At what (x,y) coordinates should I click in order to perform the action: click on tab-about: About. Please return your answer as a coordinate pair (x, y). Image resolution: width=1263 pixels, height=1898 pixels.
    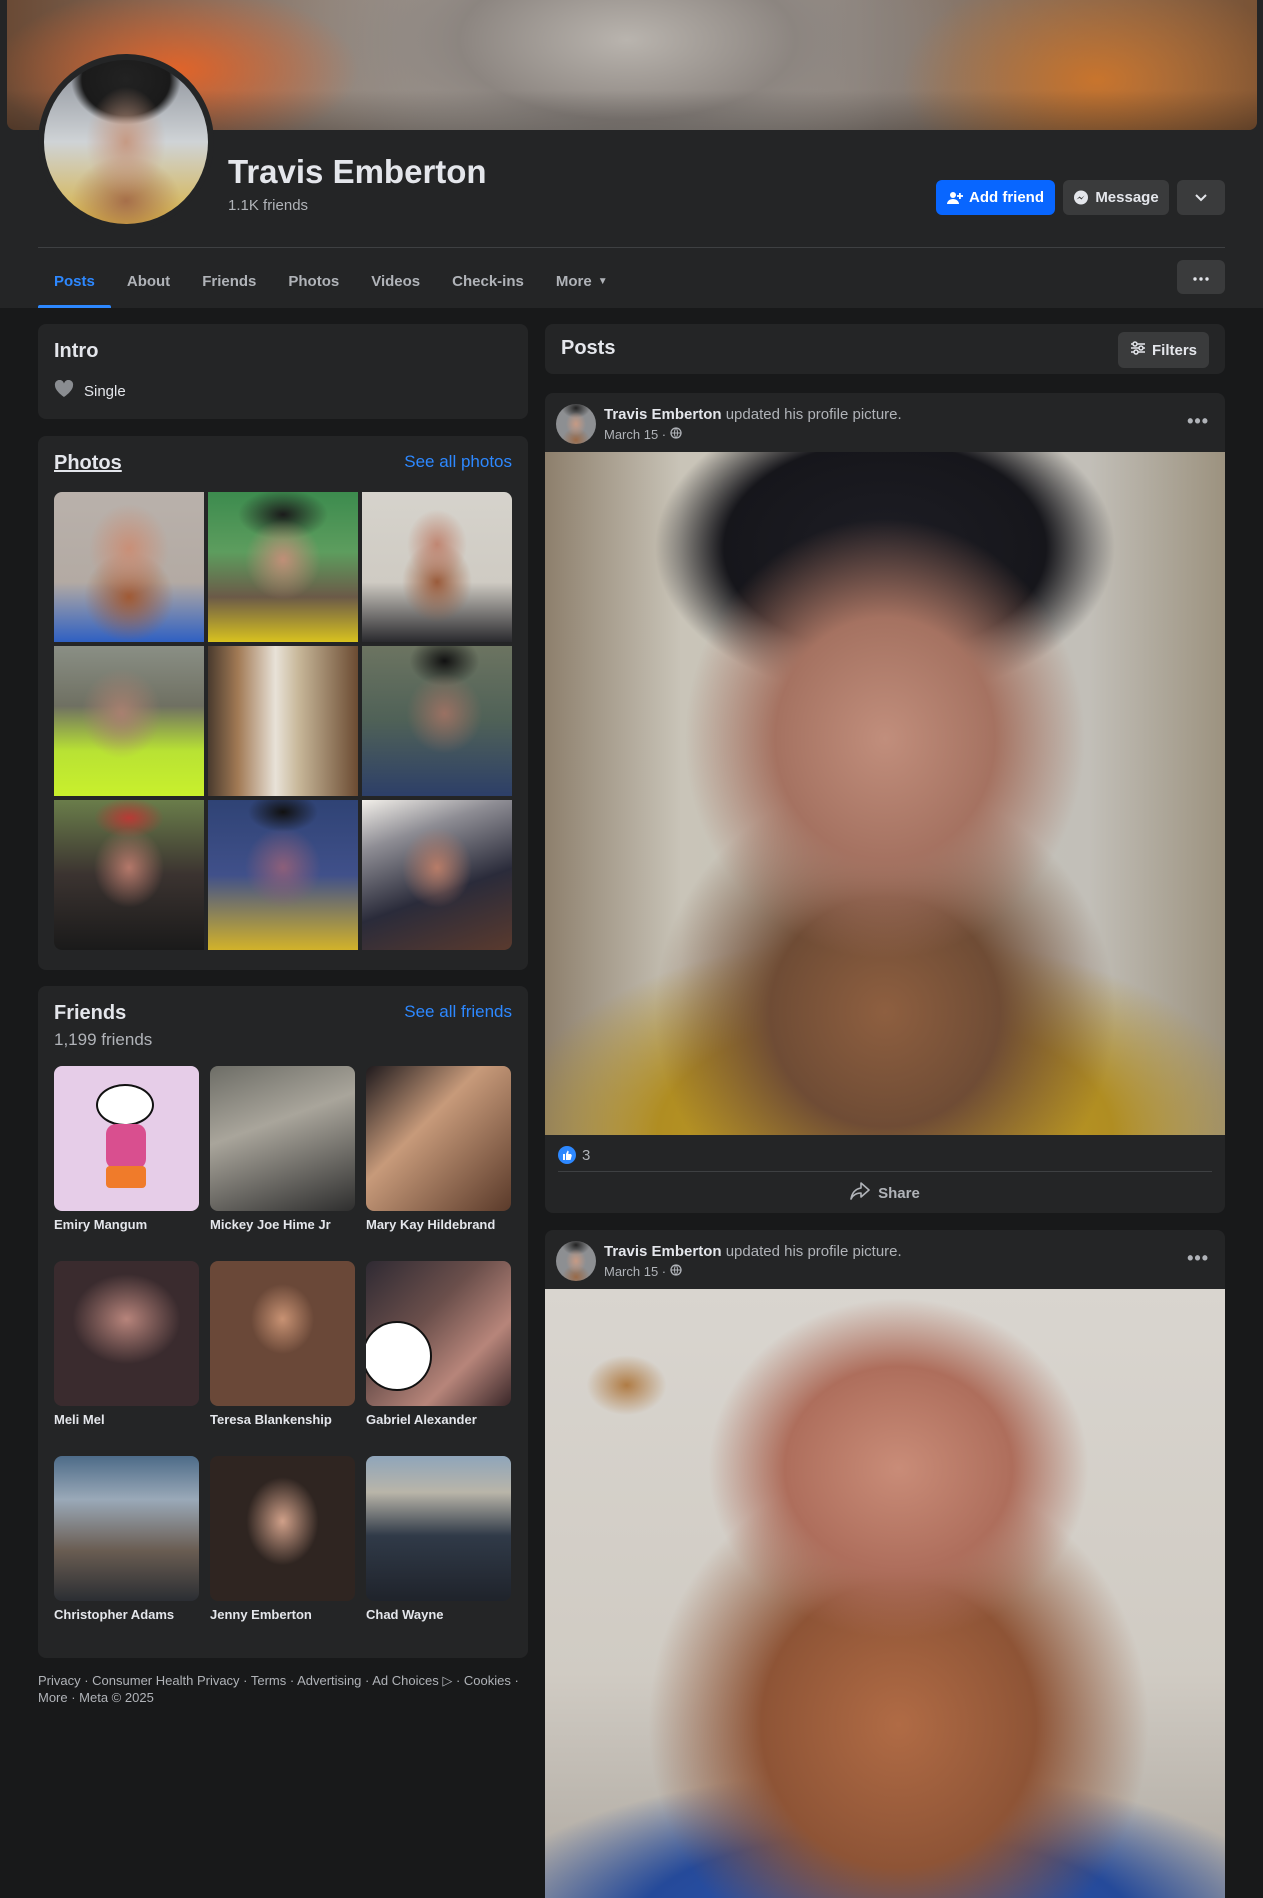
    Looking at the image, I should click on (148, 281).